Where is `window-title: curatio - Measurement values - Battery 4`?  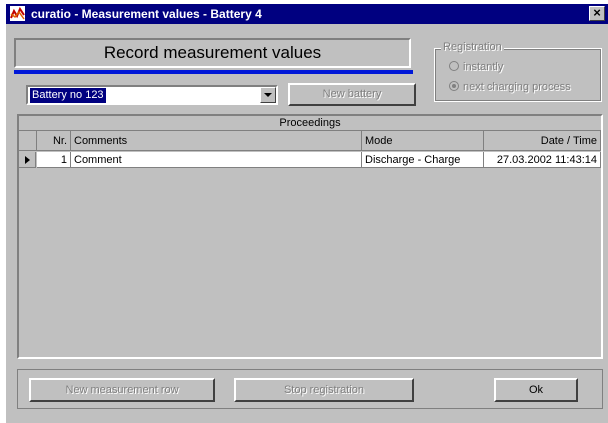 window-title: curatio - Measurement values - Battery 4 is located at coordinates (146, 14).